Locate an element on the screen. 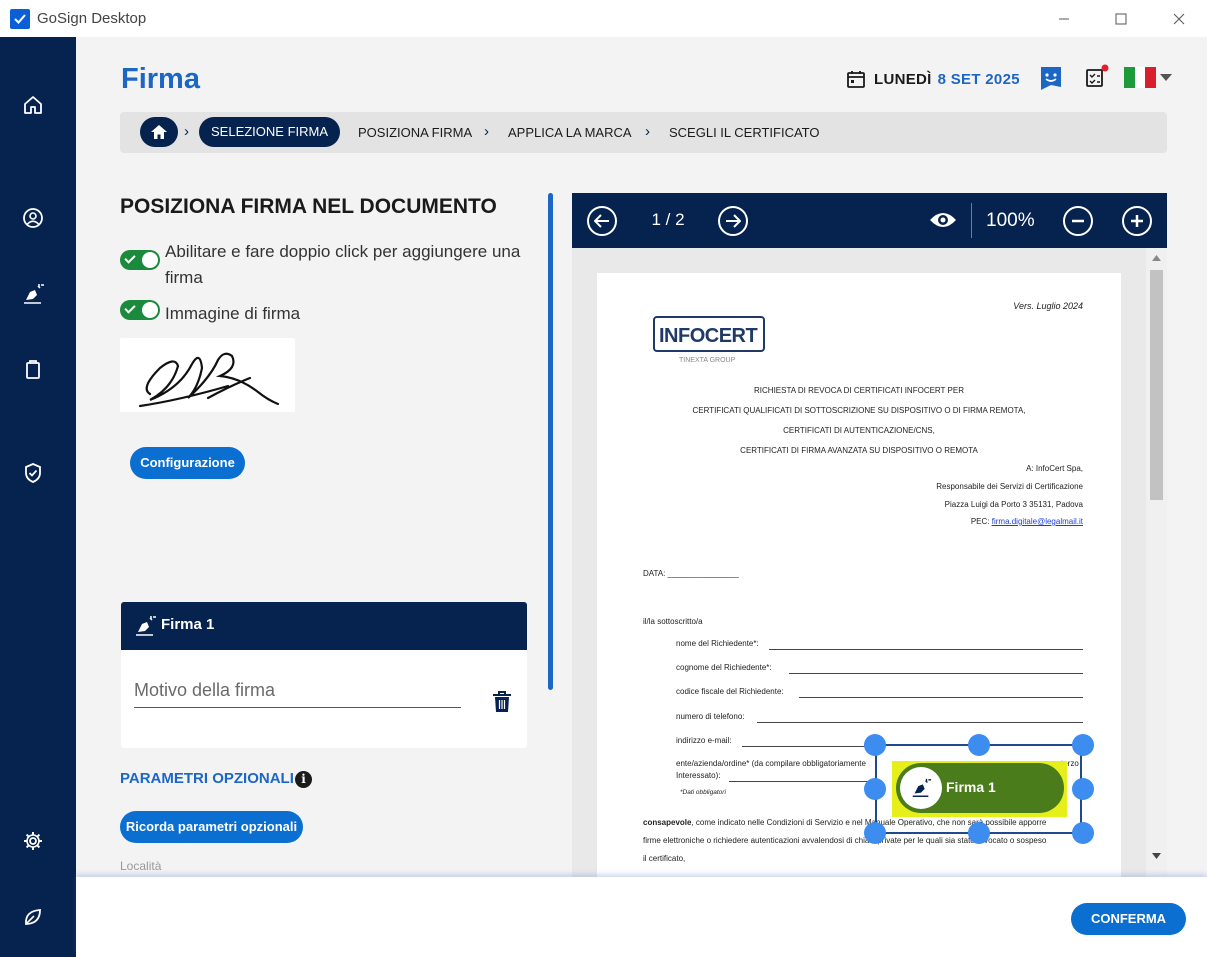  signature-image-toggle is located at coordinates (140, 310).